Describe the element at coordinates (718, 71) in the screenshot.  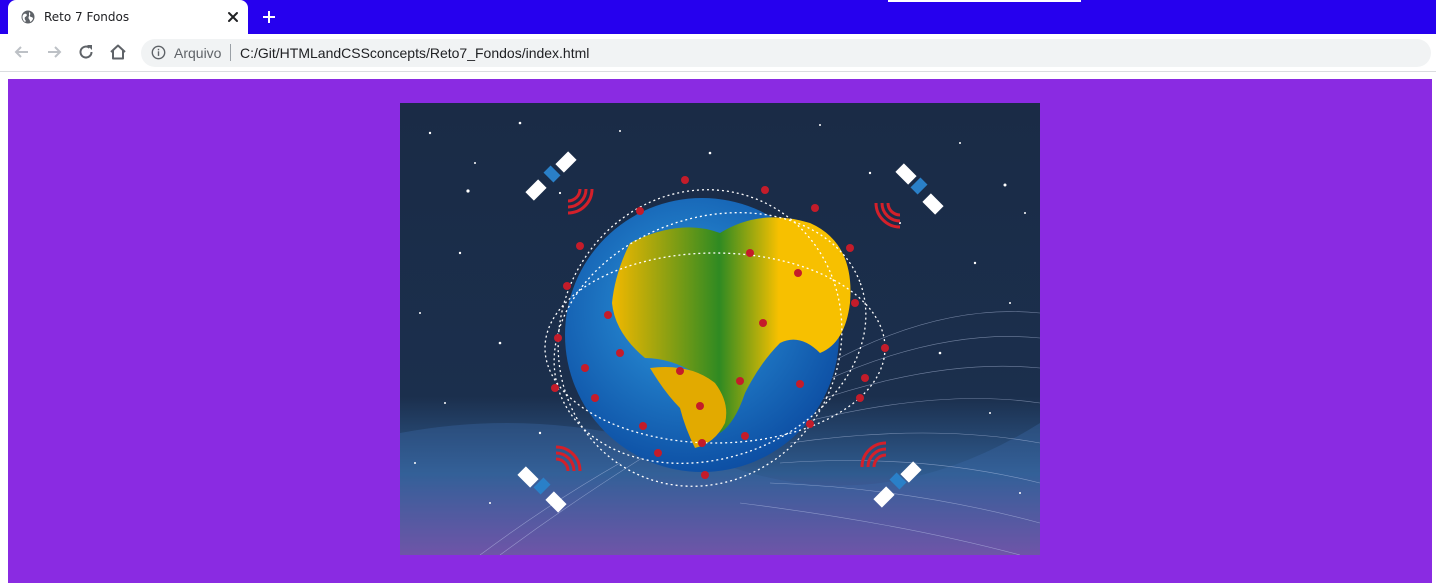
I see `toolbar-divider` at that location.